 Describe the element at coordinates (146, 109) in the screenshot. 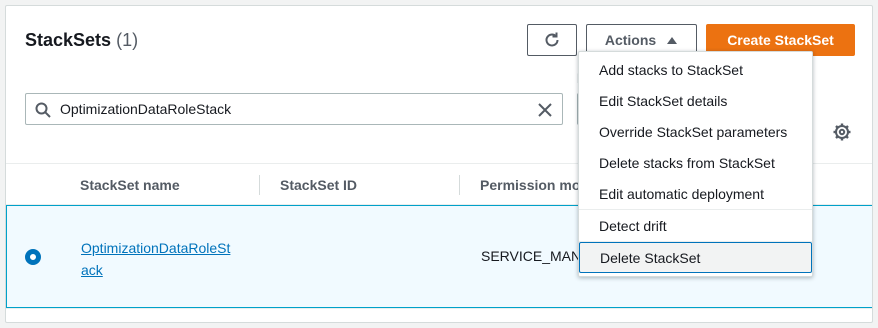

I see `search-value: OptimizationDataRoleStack` at that location.